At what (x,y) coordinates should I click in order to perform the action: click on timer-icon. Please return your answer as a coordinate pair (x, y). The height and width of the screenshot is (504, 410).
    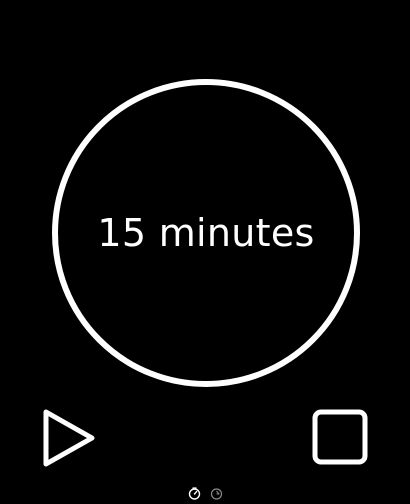
    Looking at the image, I should click on (194, 492).